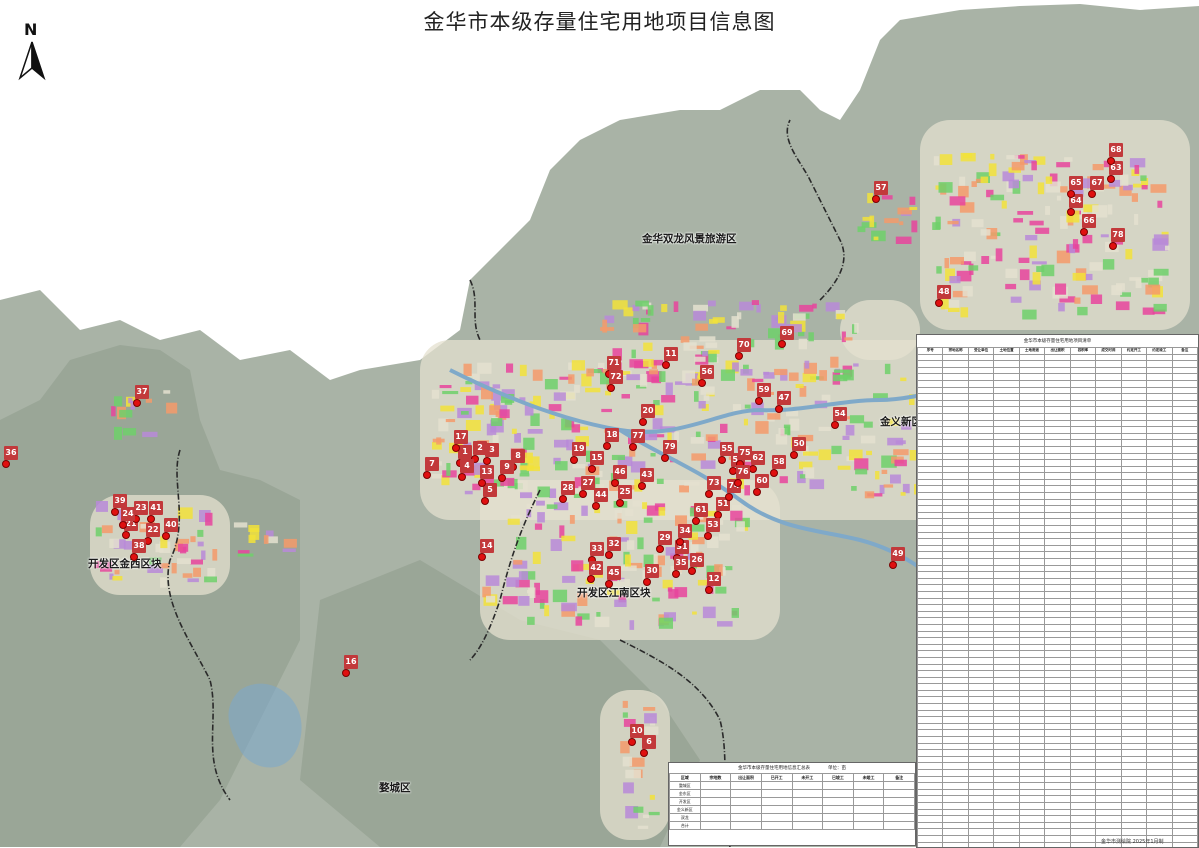 This screenshot has height=848, width=1199. Describe the element at coordinates (141, 508) in the screenshot. I see `project-marker-23: 23` at that location.